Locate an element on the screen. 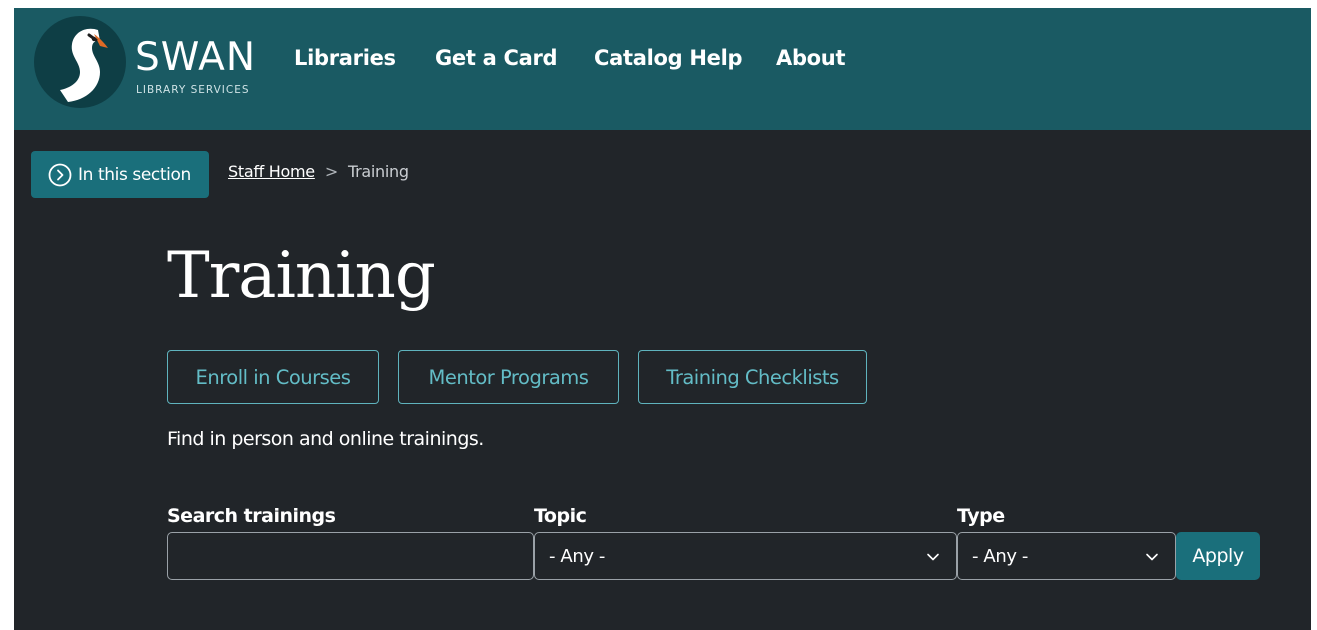 The image size is (1317, 630). logo-subtitle: LIBRARY SERVICES is located at coordinates (193, 90).